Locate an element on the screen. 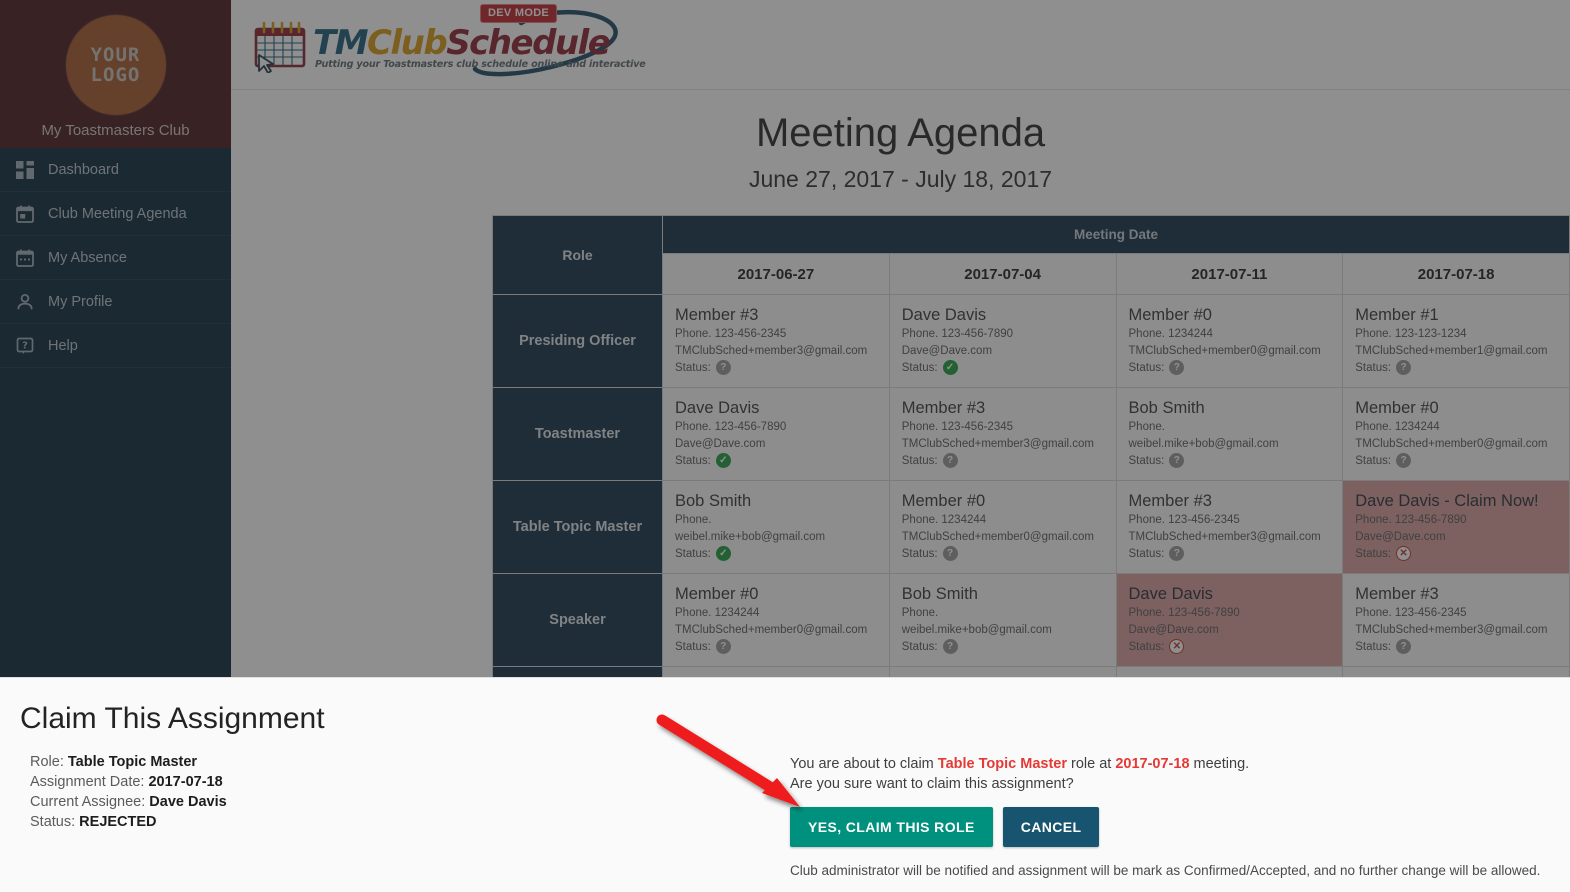 The image size is (1570, 892). detail-date-label: Assignment Date: is located at coordinates (87, 782).